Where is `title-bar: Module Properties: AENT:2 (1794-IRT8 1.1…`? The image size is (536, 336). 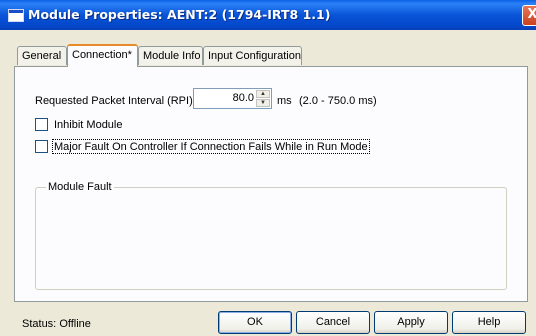
title-bar: Module Properties: AENT:2 (1794-IRT8 1.1… is located at coordinates (268, 15).